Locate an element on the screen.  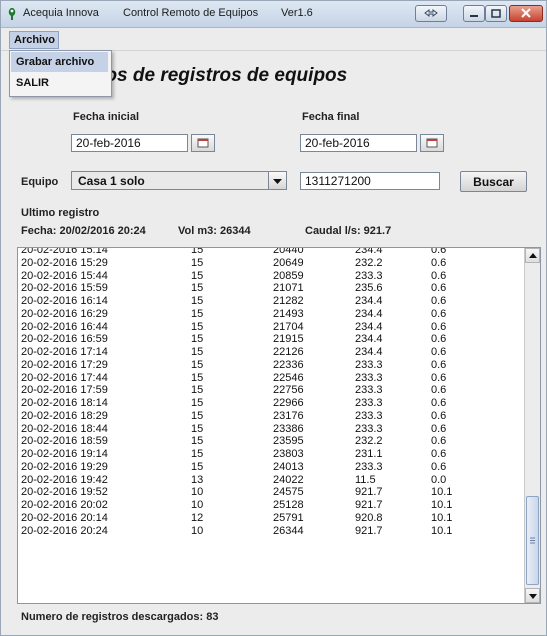
record-interval: 12 is located at coordinates (197, 517).